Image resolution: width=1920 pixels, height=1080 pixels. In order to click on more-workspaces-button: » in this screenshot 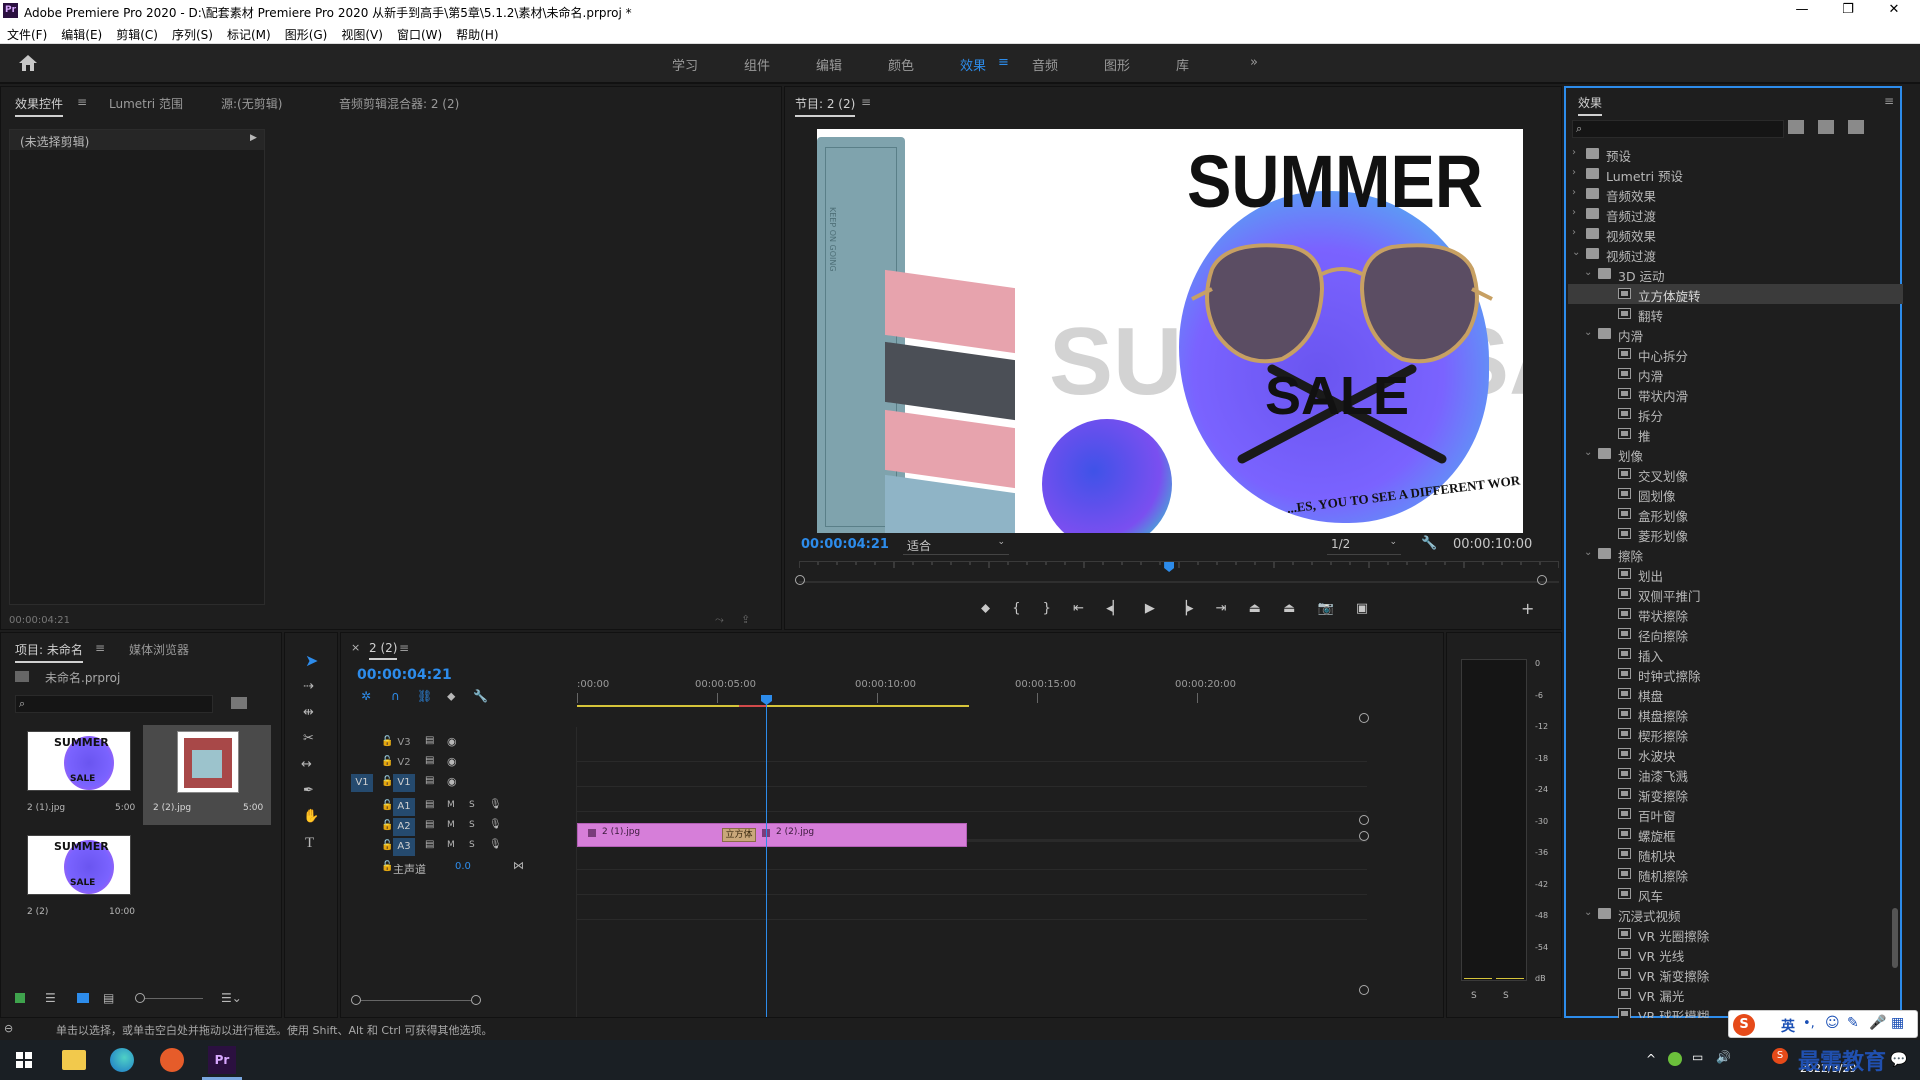, I will do `click(1254, 62)`.